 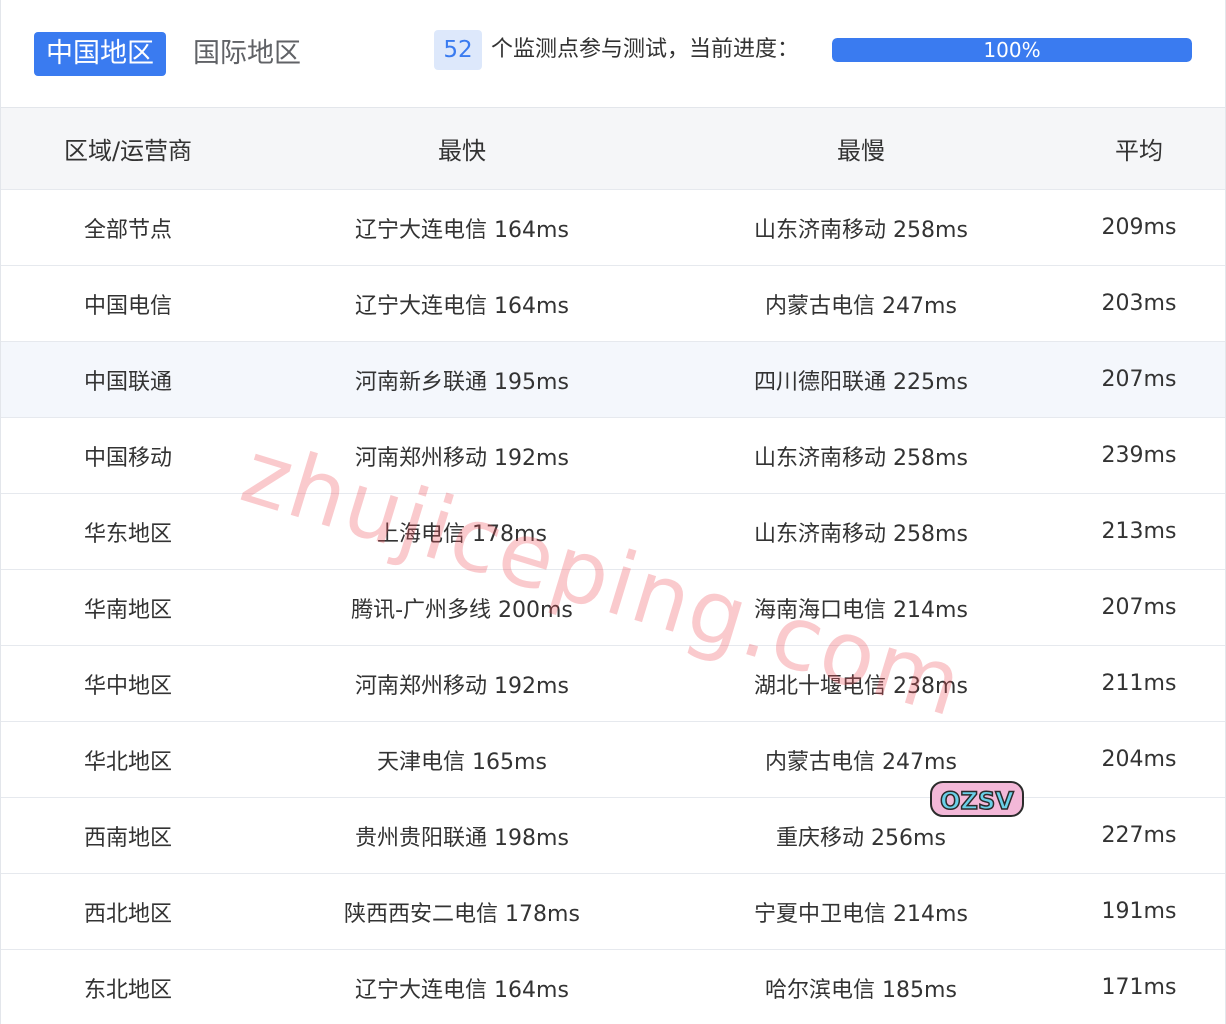 I want to click on cell-slowest: 宁夏中卫电信 214ms, so click(x=861, y=911).